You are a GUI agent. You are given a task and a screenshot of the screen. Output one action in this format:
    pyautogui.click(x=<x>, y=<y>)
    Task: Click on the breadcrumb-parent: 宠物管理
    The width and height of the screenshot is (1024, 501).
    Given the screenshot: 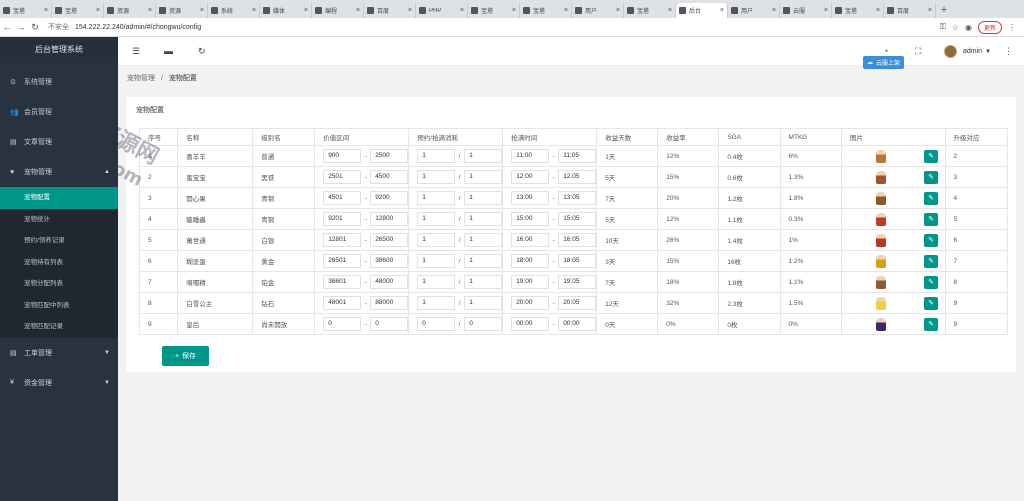 What is the action you would take?
    pyautogui.click(x=141, y=78)
    